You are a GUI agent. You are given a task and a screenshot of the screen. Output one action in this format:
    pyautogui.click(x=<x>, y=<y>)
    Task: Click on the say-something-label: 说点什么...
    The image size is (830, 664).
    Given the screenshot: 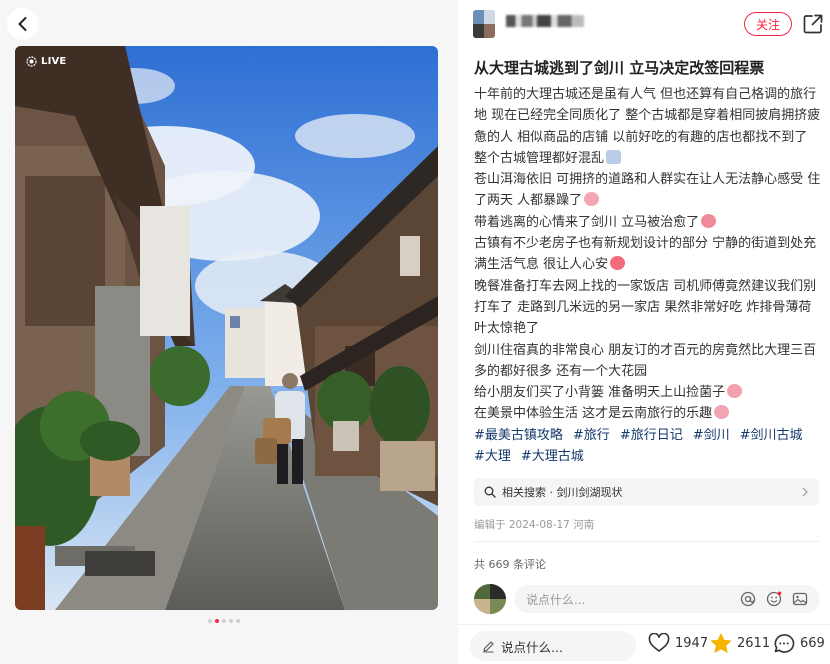 What is the action you would take?
    pyautogui.click(x=532, y=647)
    